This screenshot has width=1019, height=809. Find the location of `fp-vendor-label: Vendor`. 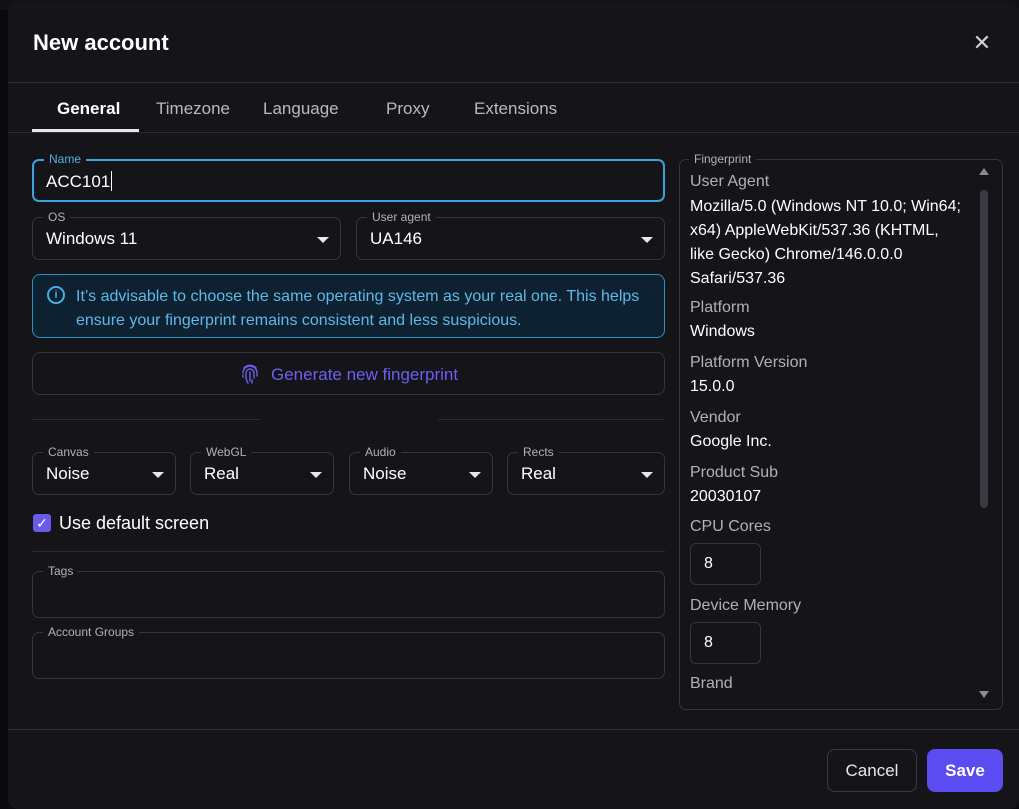

fp-vendor-label: Vendor is located at coordinates (715, 417).